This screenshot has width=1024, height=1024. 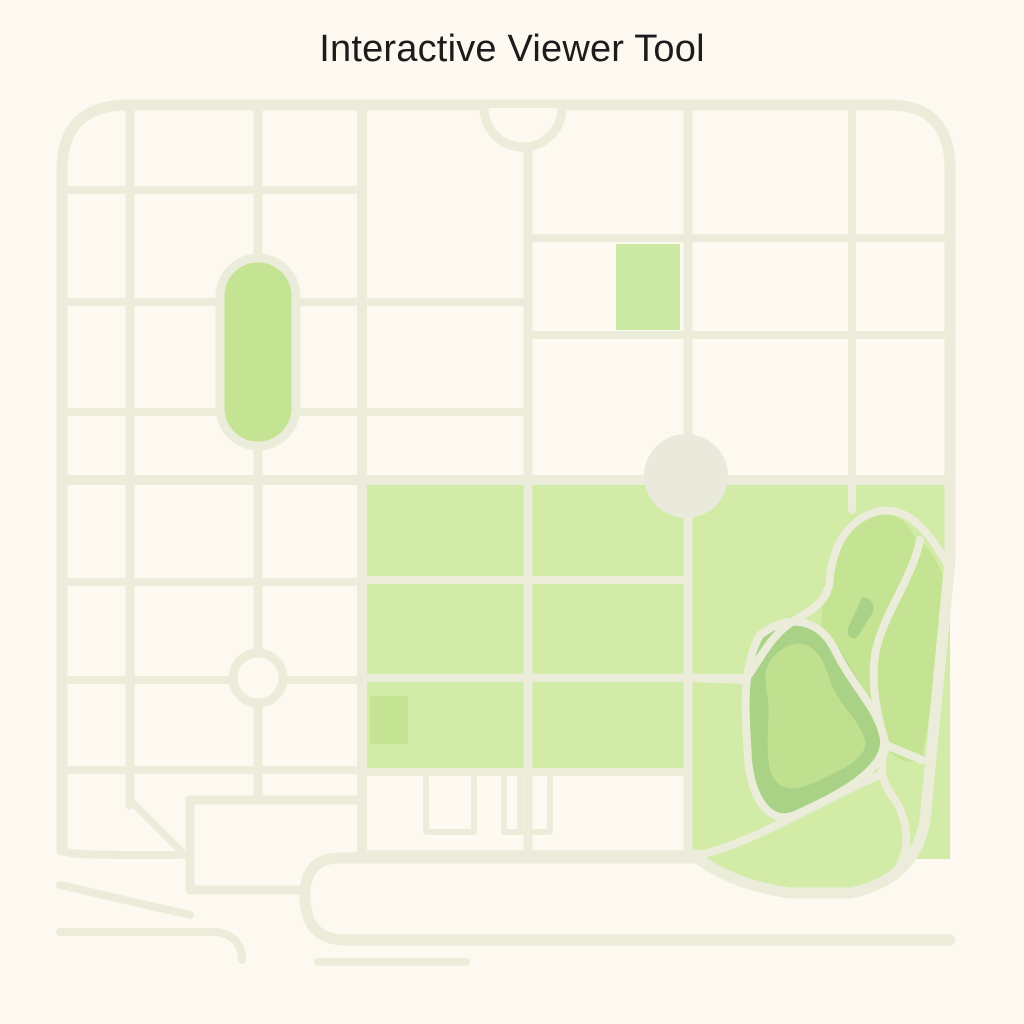 I want to click on central-roundabout, so click(x=686, y=476).